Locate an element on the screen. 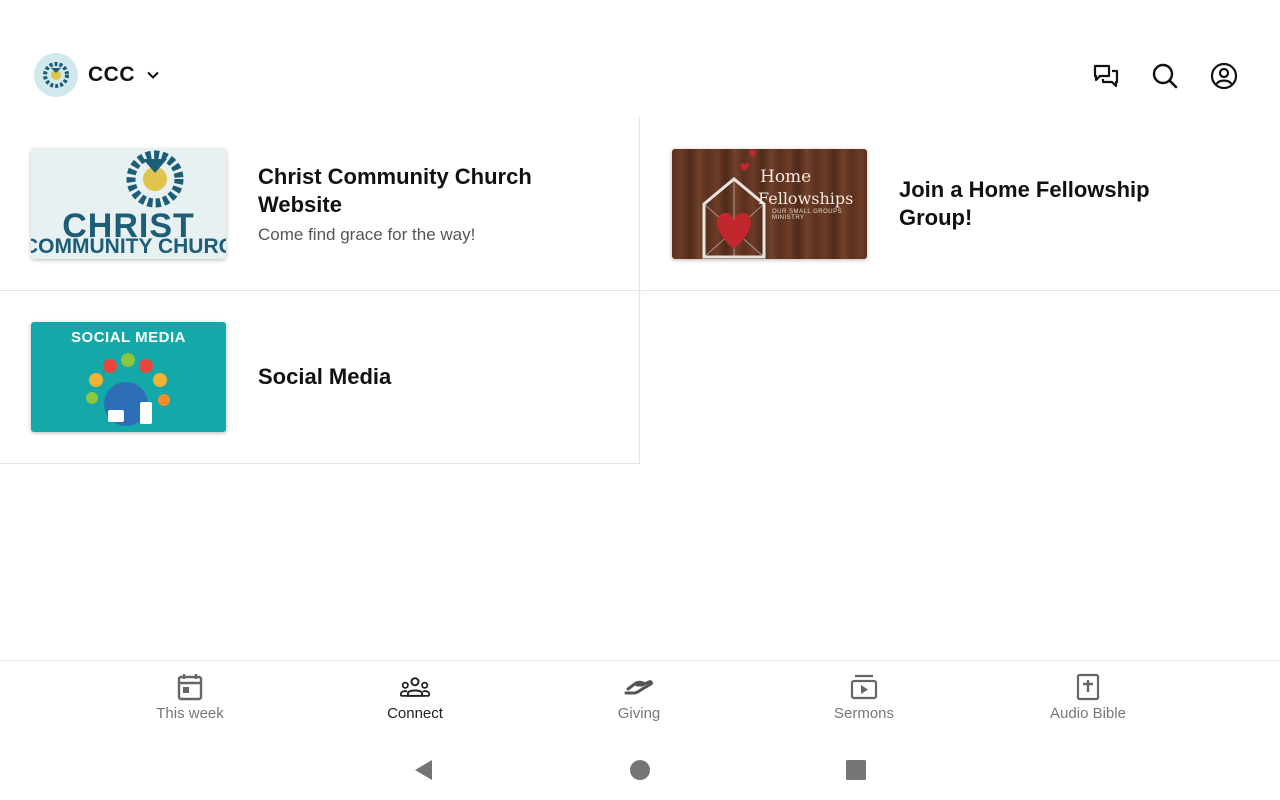  thumb-text-line: OUR SMALL GROUPS MINISTRY is located at coordinates (807, 214).